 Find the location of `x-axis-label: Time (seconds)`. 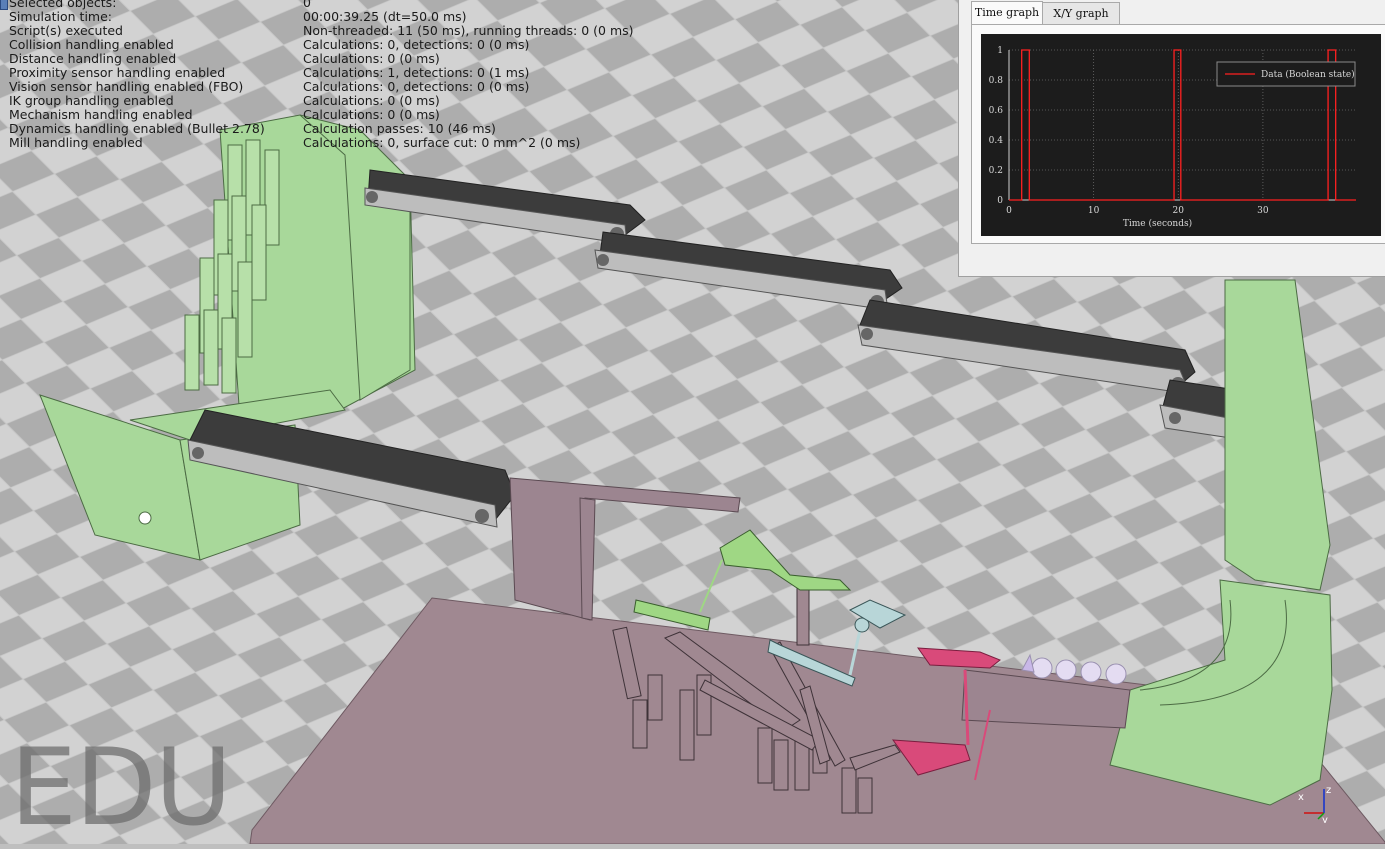

x-axis-label: Time (seconds) is located at coordinates (1157, 223).